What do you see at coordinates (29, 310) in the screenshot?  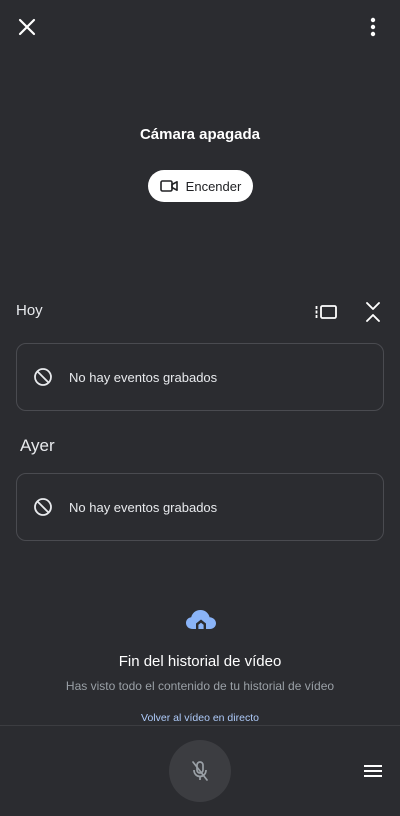 I see `section-heading-today: Hoy` at bounding box center [29, 310].